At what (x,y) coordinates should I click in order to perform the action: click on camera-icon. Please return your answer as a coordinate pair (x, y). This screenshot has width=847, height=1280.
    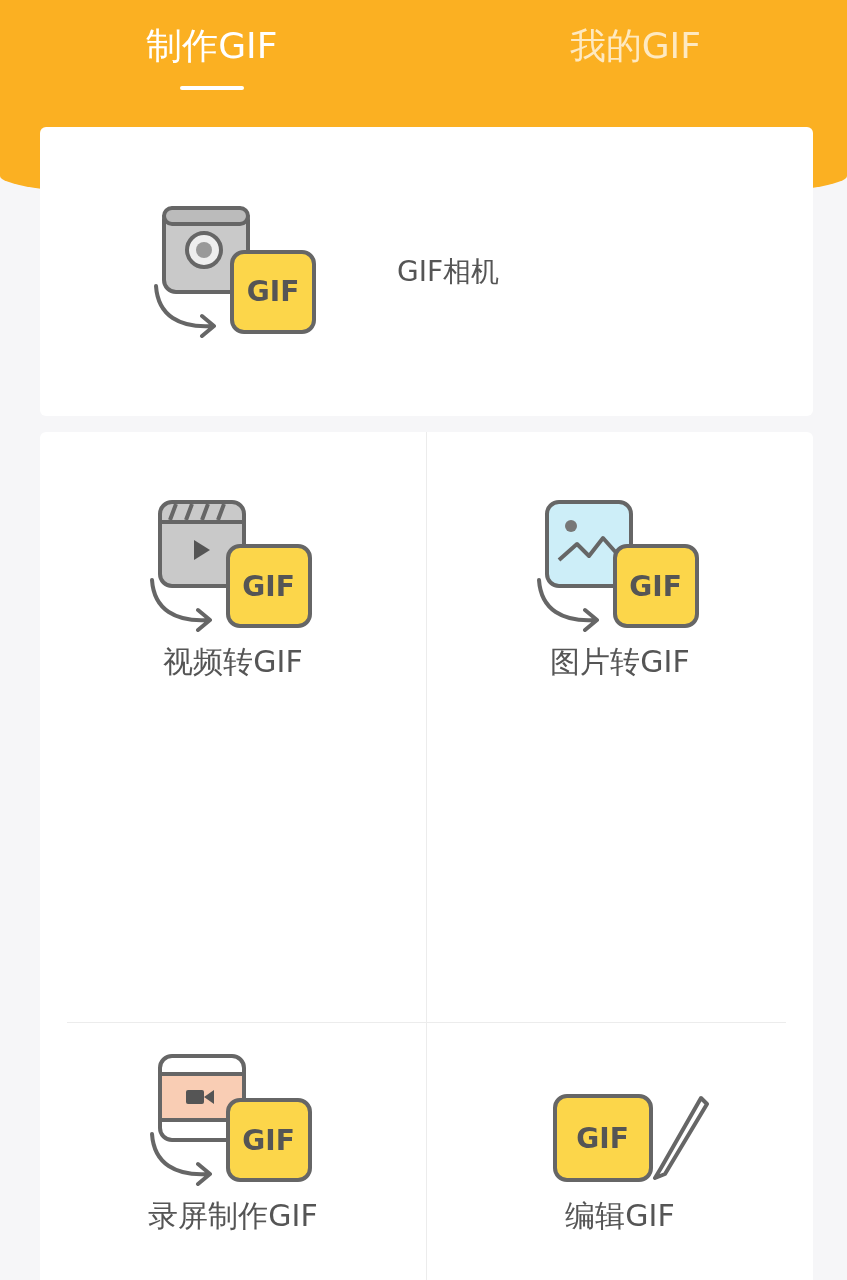
    Looking at the image, I should click on (206, 249).